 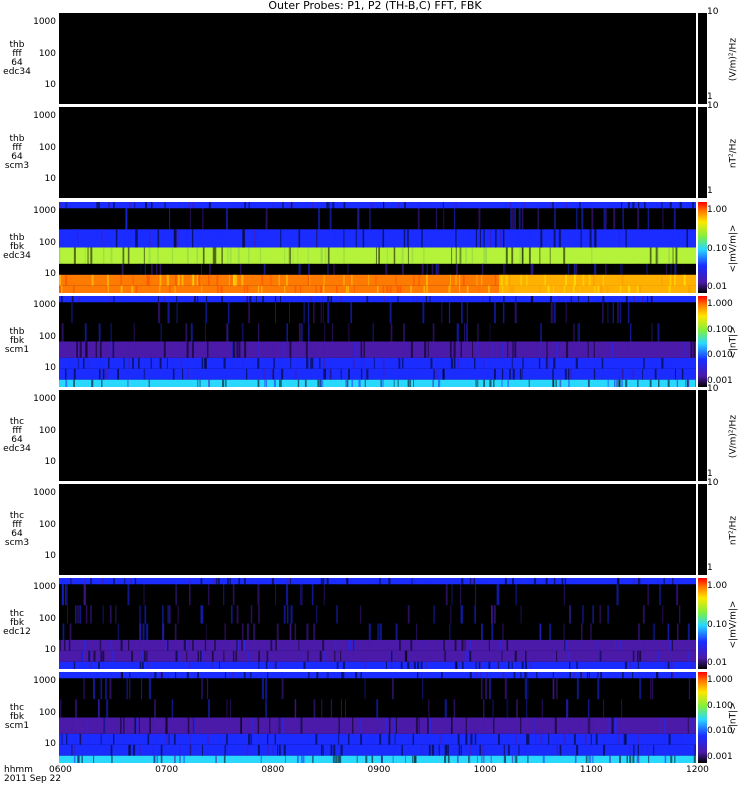 What do you see at coordinates (47, 53) in the screenshot?
I see `y-tick-label: 100` at bounding box center [47, 53].